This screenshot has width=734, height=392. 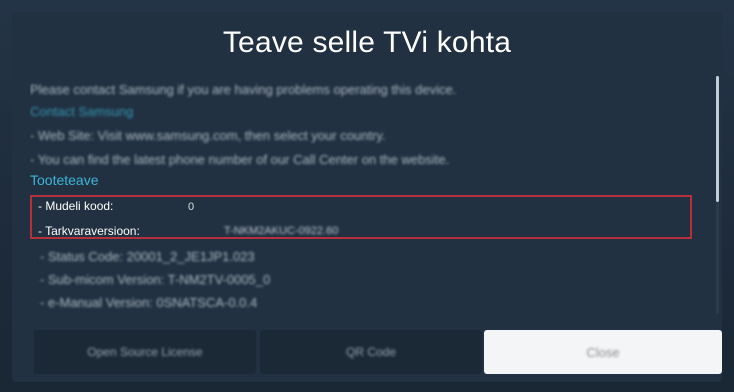 What do you see at coordinates (281, 231) in the screenshot?
I see `software-version-value: T-NKM2AKUC-0922.60` at bounding box center [281, 231].